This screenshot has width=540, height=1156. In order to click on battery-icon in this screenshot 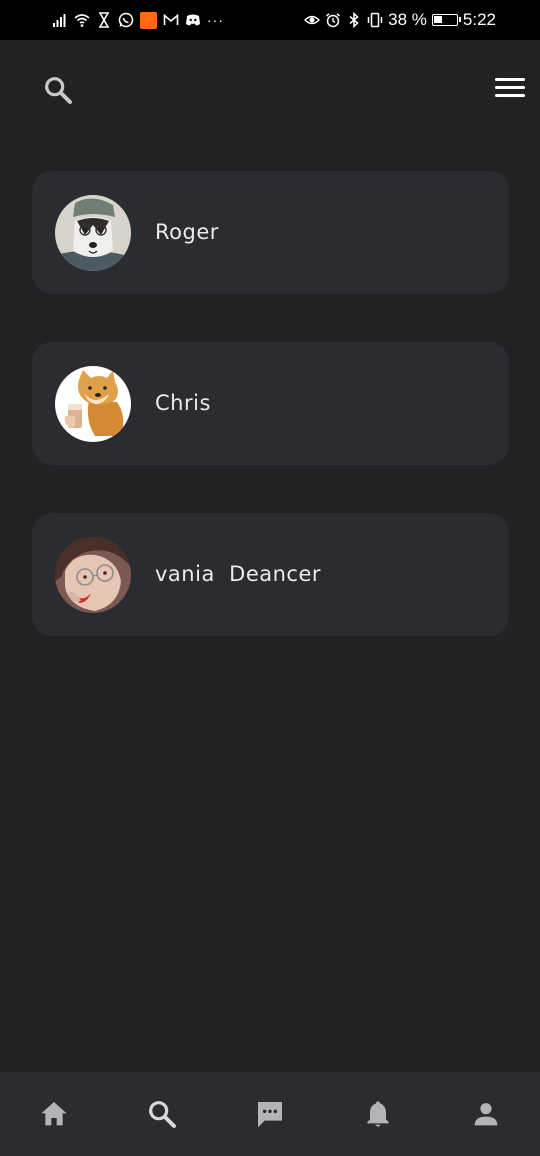, I will do `click(446, 20)`.